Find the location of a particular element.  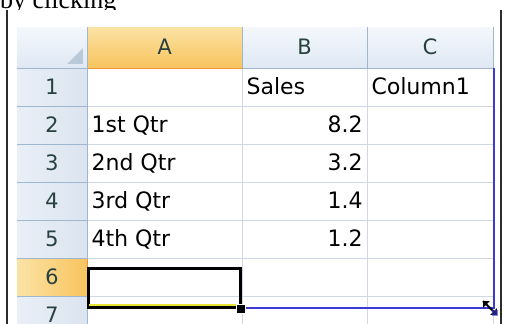

cell-b2: 8.2 is located at coordinates (305, 125).